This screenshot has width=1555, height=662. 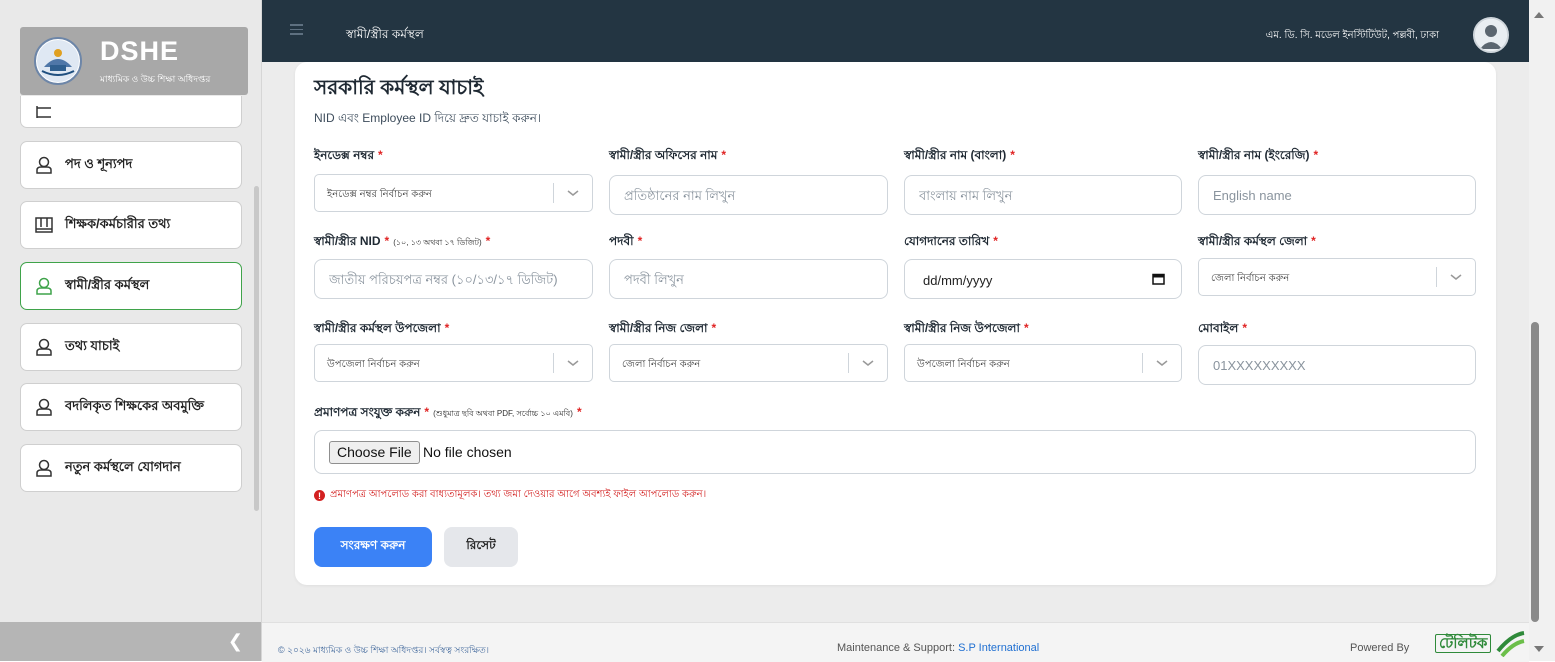 What do you see at coordinates (748, 279) in the screenshot?
I see `designation-input` at bounding box center [748, 279].